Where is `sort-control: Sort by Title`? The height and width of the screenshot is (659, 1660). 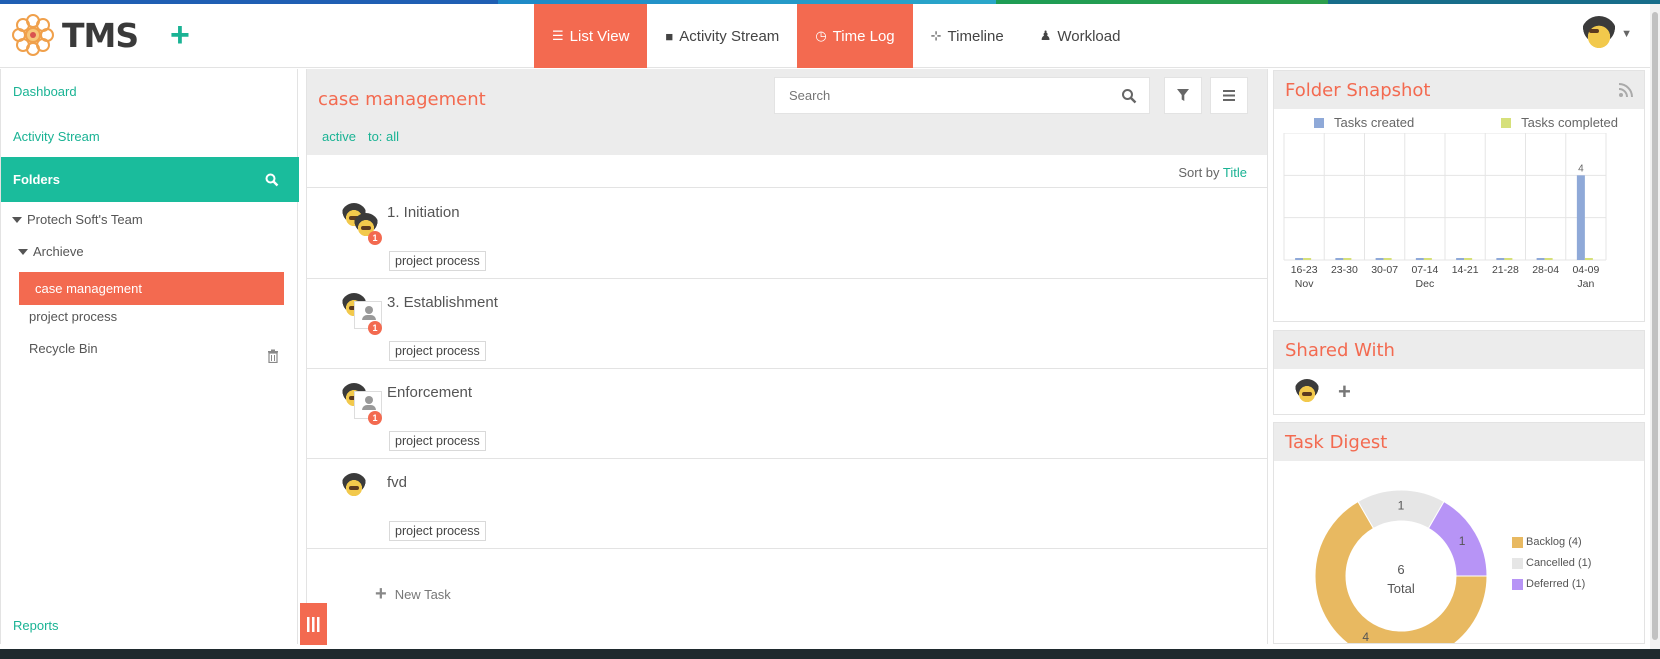
sort-control: Sort by Title is located at coordinates (1212, 172).